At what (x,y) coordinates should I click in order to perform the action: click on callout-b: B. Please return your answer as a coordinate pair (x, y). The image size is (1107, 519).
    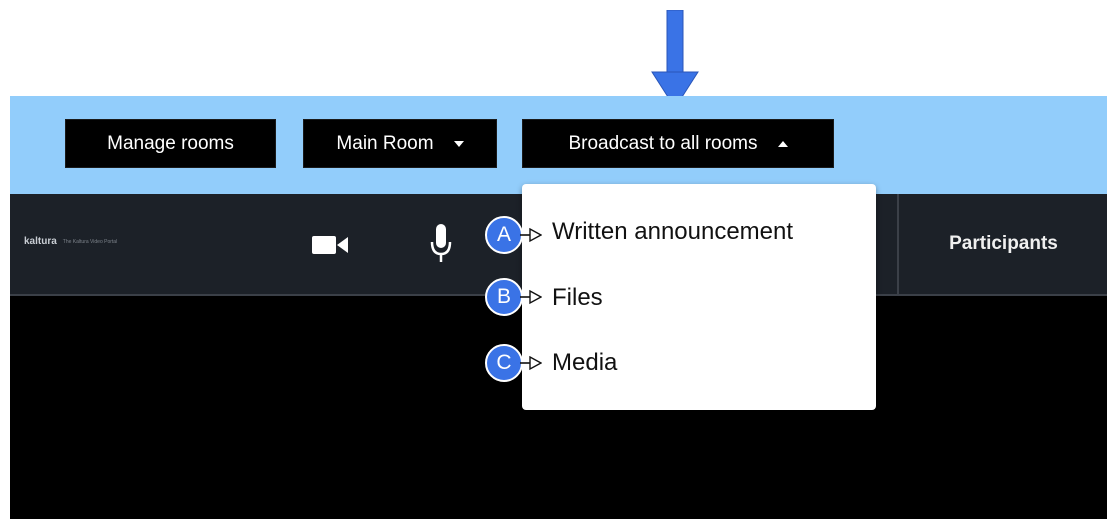
    Looking at the image, I should click on (516, 298).